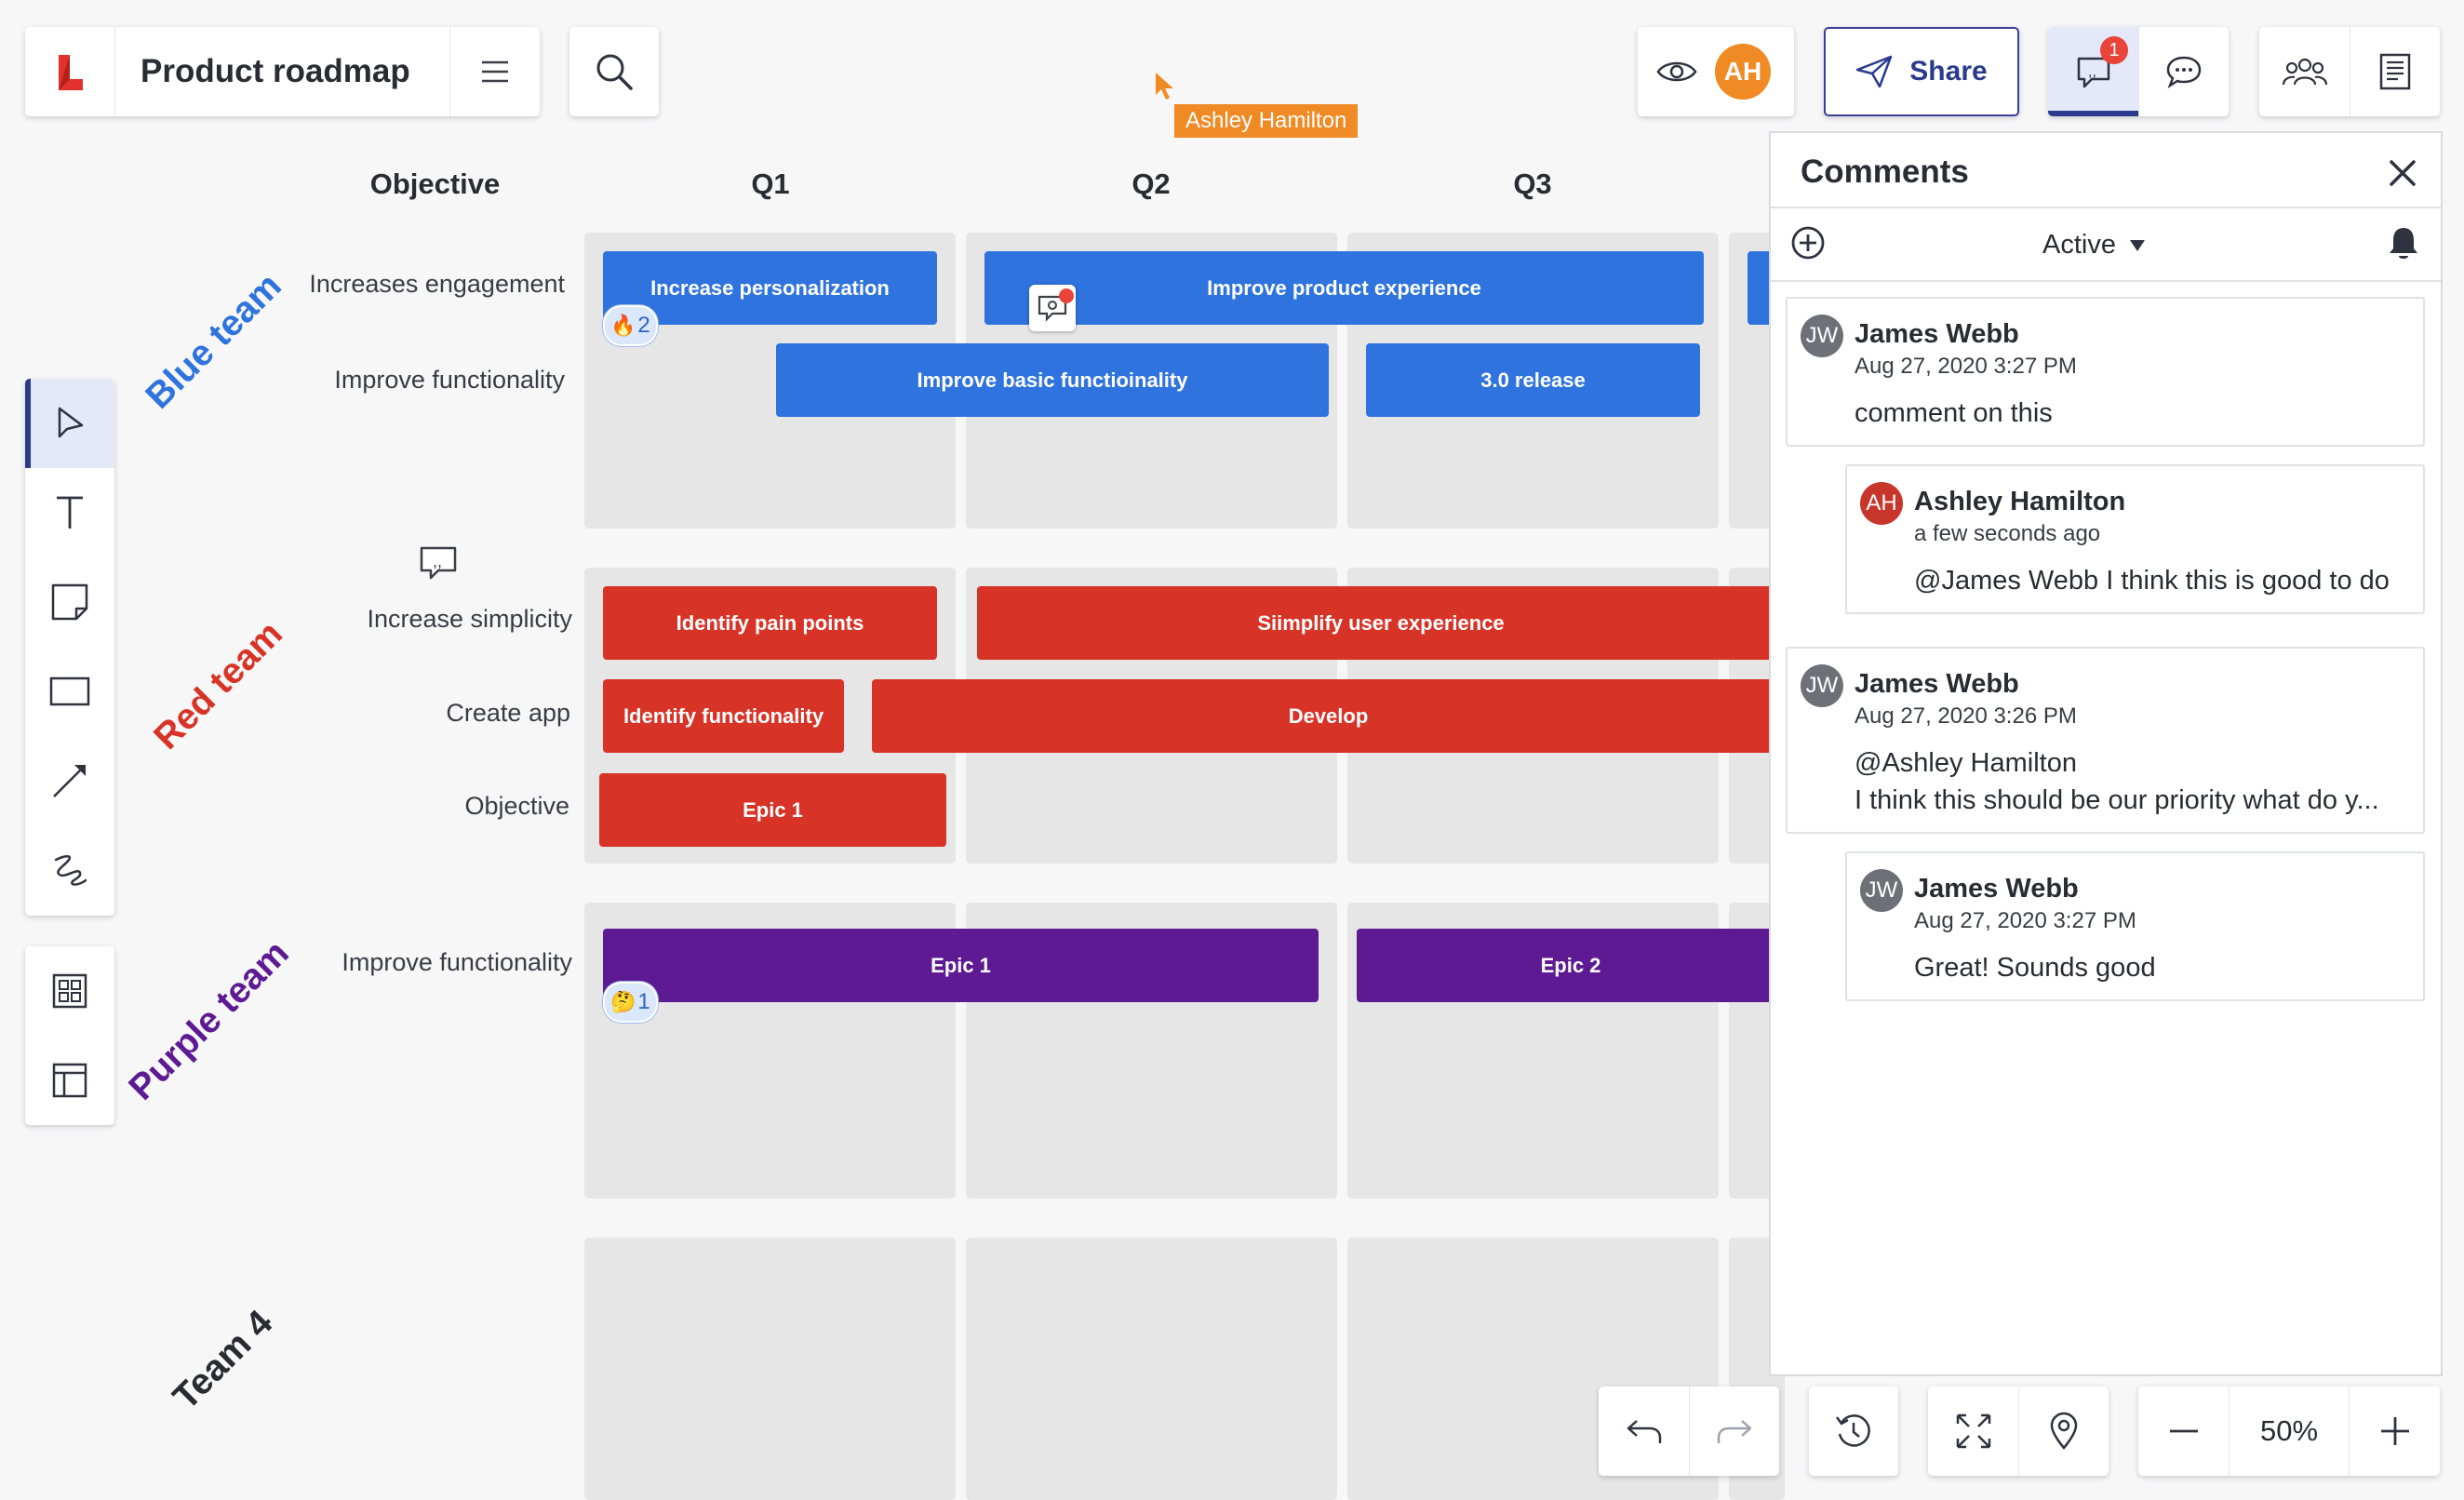 The width and height of the screenshot is (2464, 1500). I want to click on fit-to-screen-icon, so click(1973, 1431).